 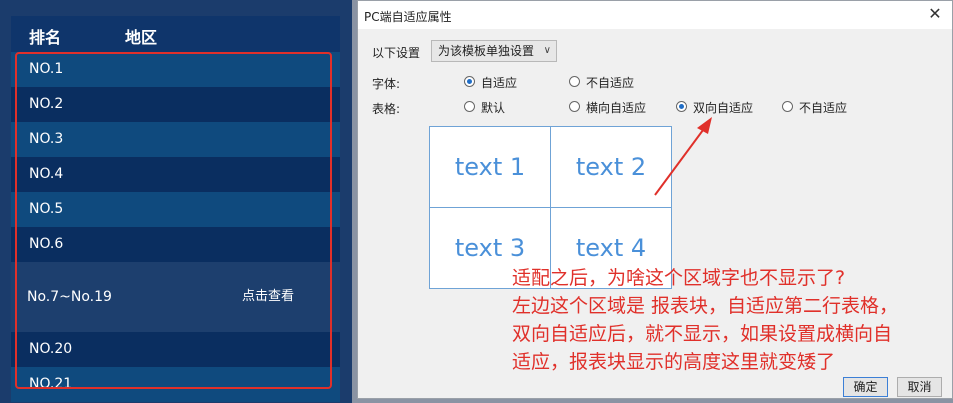 I want to click on annotation-line: 适应，报表块显示的高度这里就变矮了, so click(x=674, y=362).